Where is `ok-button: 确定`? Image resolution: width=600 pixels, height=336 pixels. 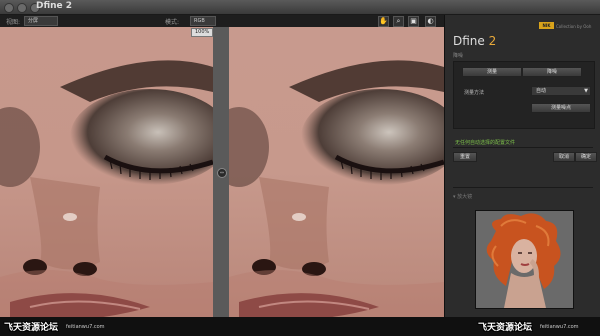
ok-button: 确定 is located at coordinates (586, 157).